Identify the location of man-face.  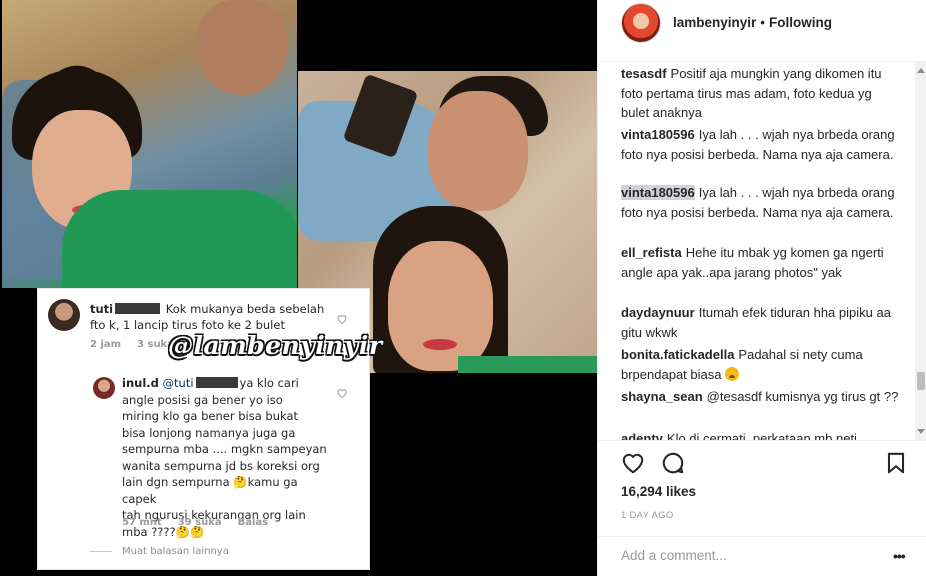
(242, 47).